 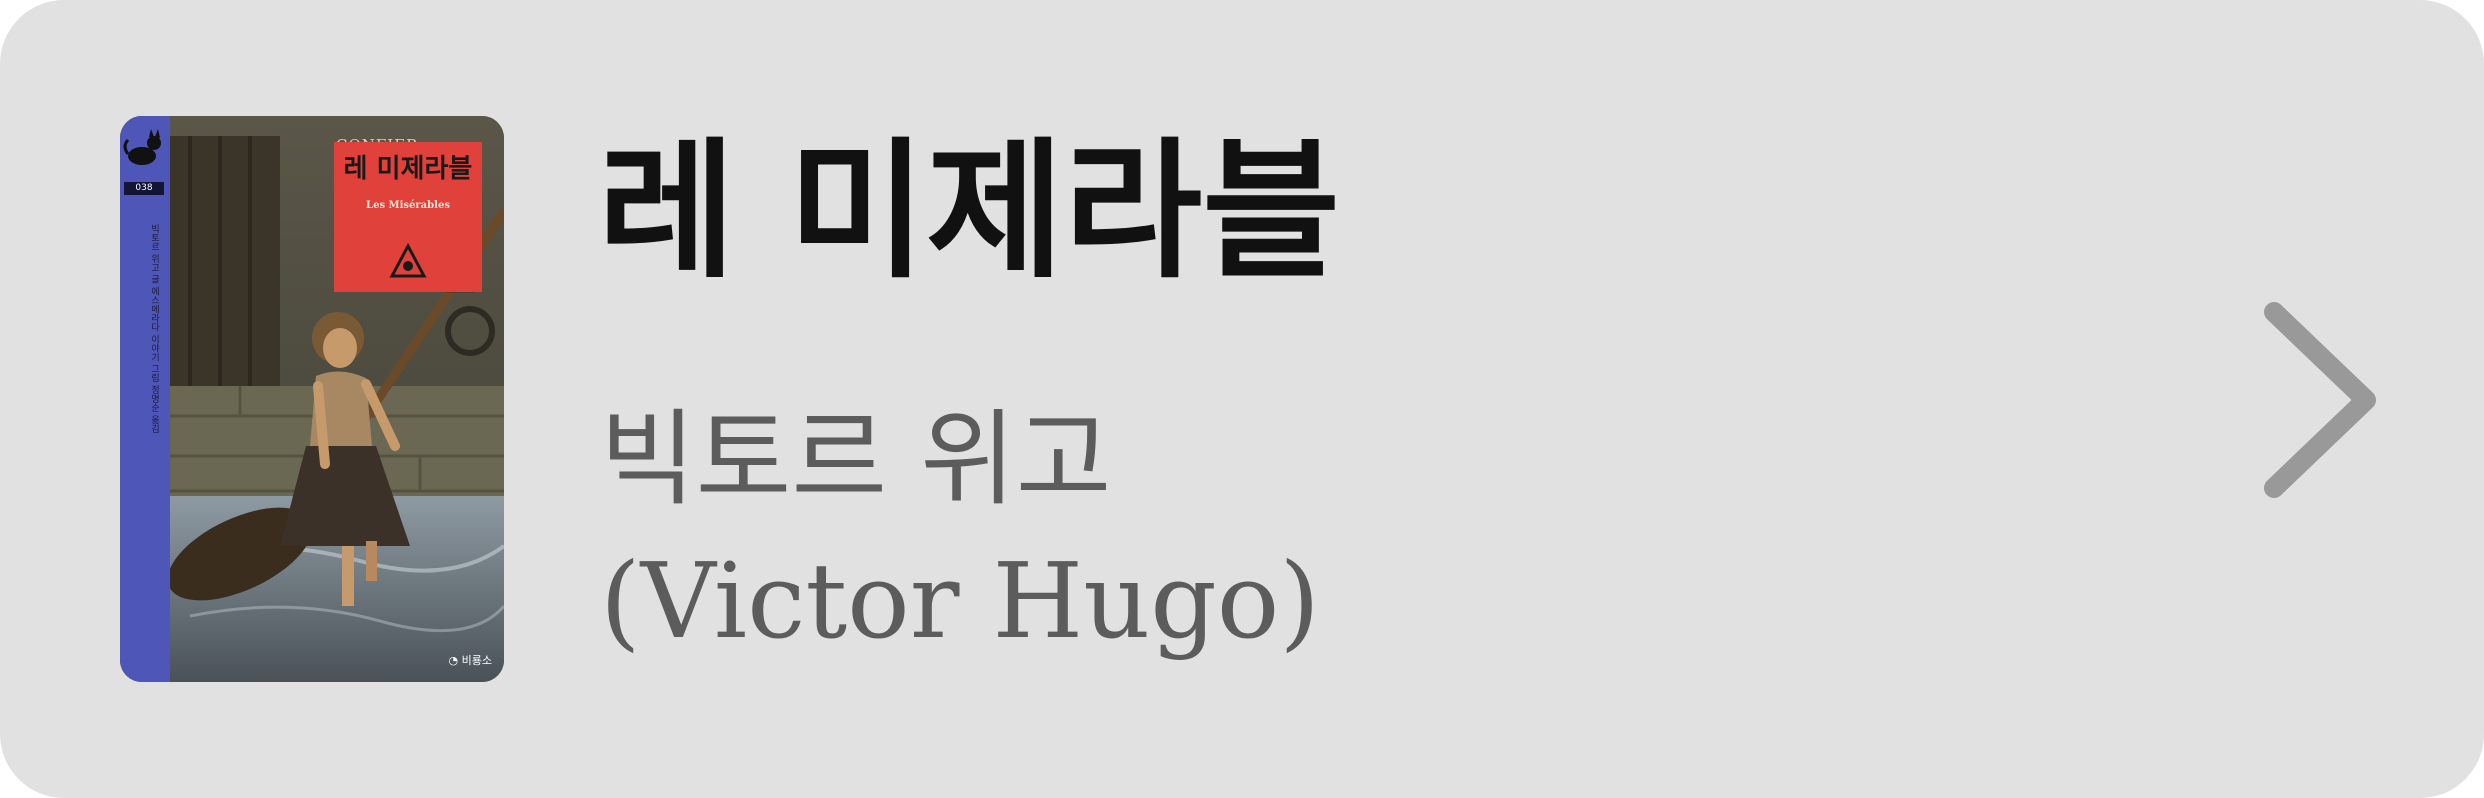 I want to click on warning-triangle-icon, so click(x=408, y=260).